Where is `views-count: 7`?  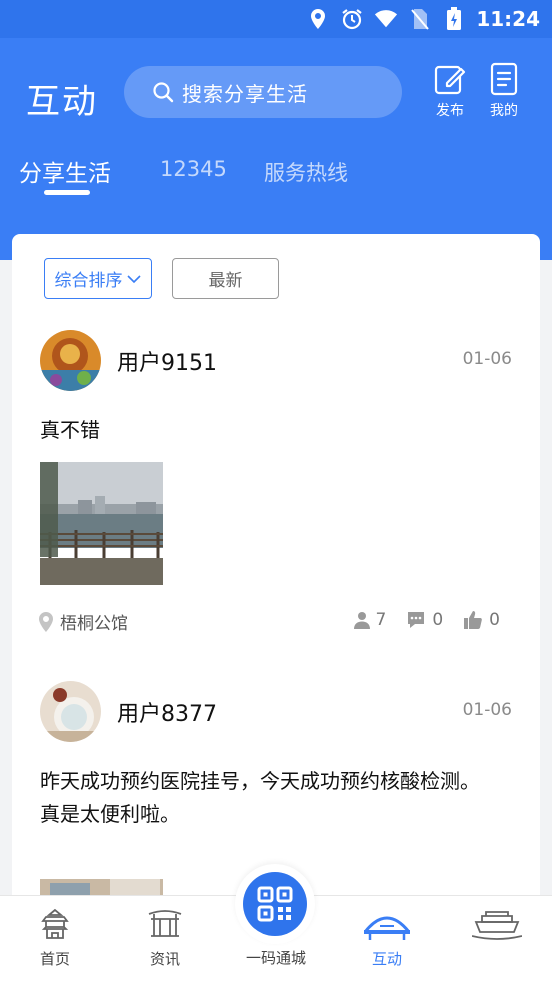 views-count: 7 is located at coordinates (381, 620).